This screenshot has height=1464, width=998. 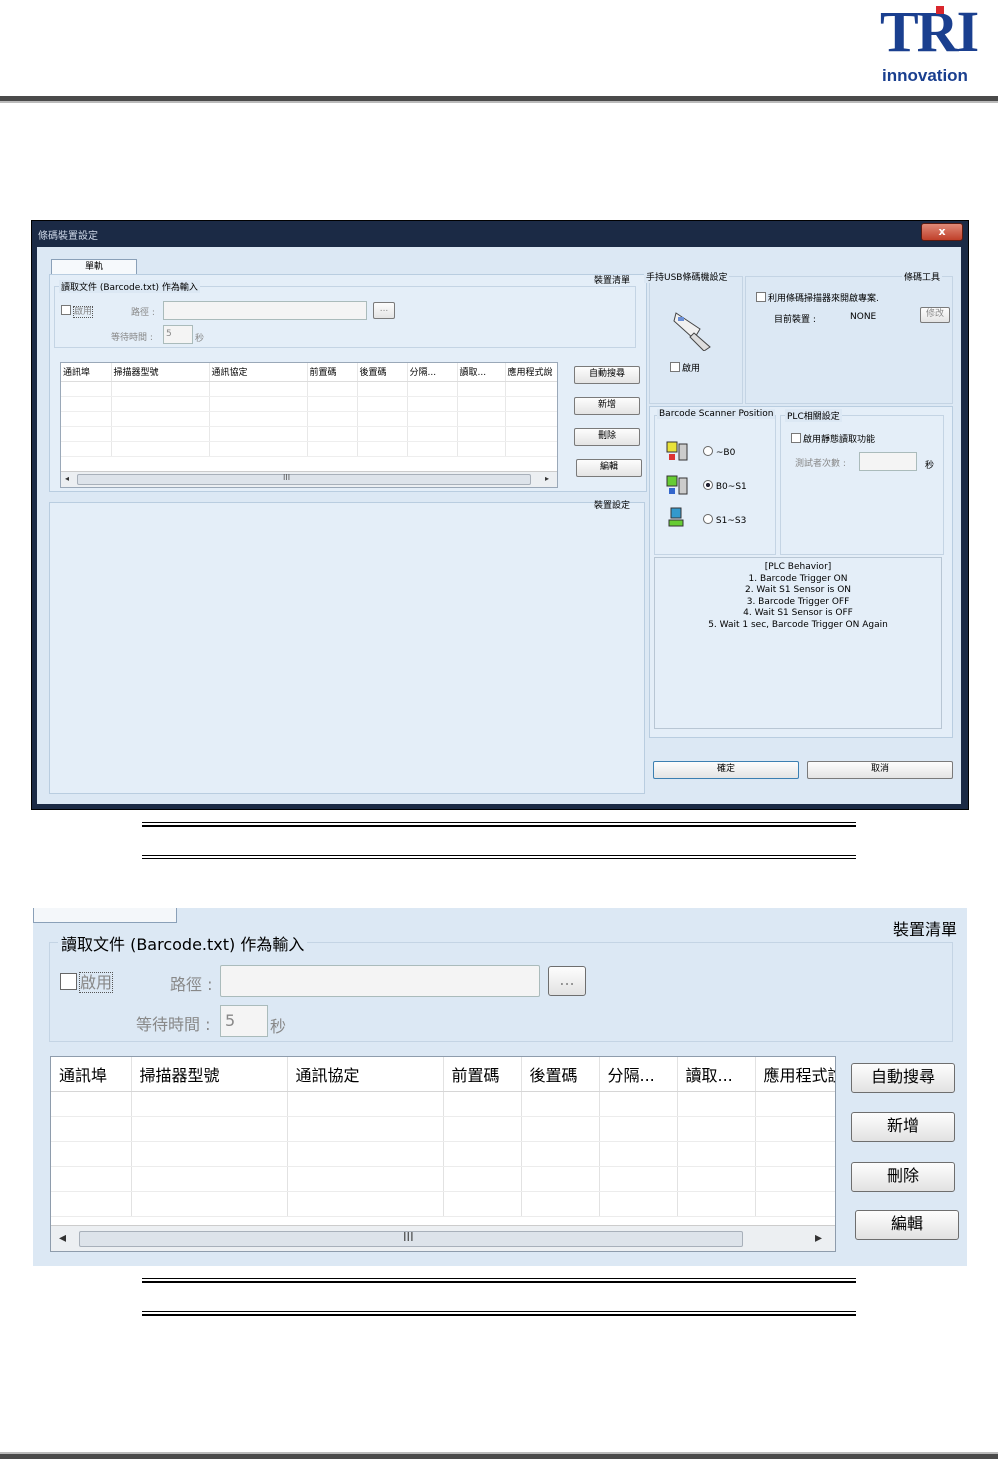 What do you see at coordinates (863, 317) in the screenshot?
I see `current-device-value: NONE` at bounding box center [863, 317].